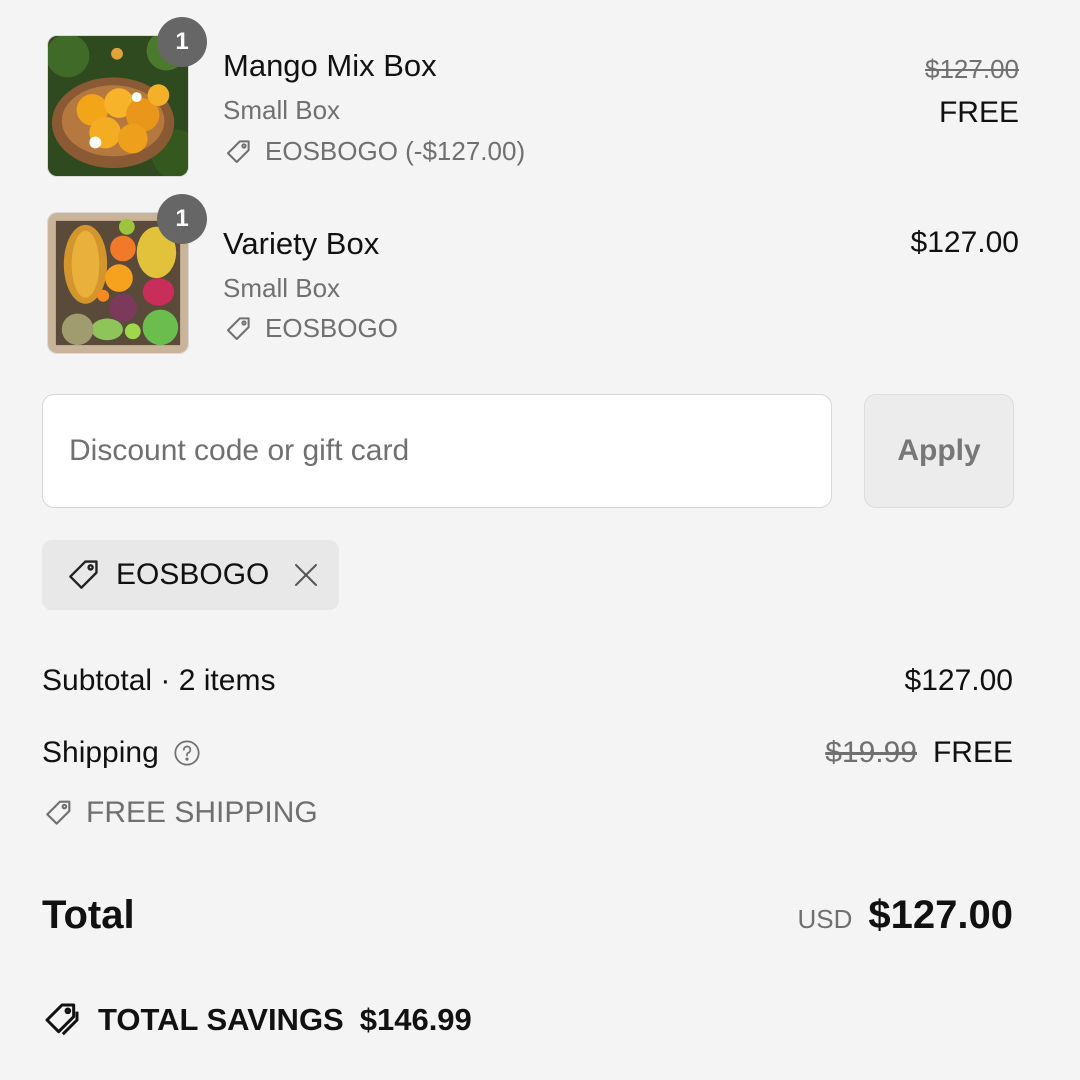 The width and height of the screenshot is (1080, 1080). I want to click on total-label: Total, so click(88, 915).